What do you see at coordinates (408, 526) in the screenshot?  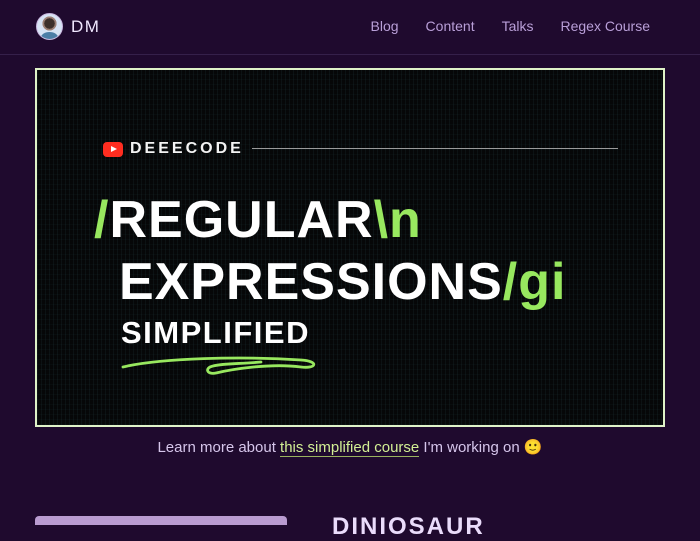 I see `next-section-heading: DINIOSAUR` at bounding box center [408, 526].